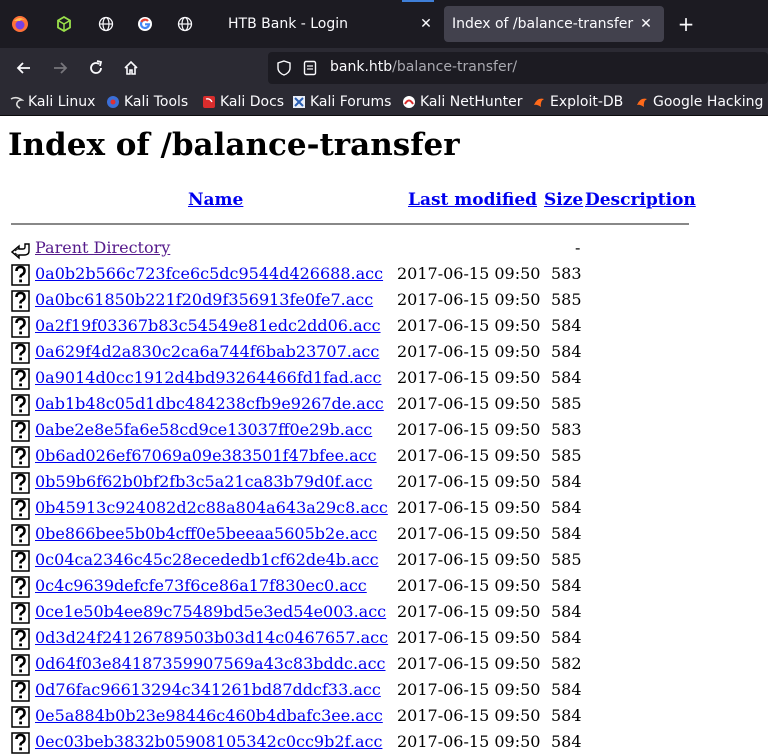 The width and height of the screenshot is (768, 756). What do you see at coordinates (642, 102) in the screenshot?
I see `ghdb-icon` at bounding box center [642, 102].